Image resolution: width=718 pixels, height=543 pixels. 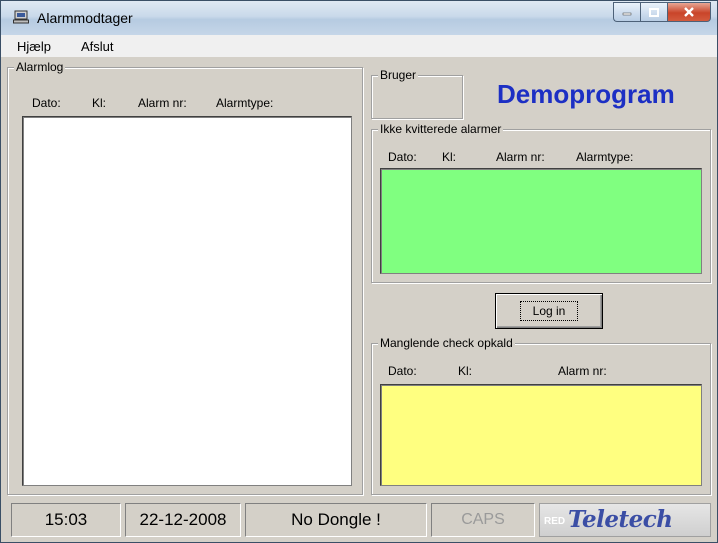 I want to click on menu-bar: Hjælp Afslut, so click(x=359, y=46).